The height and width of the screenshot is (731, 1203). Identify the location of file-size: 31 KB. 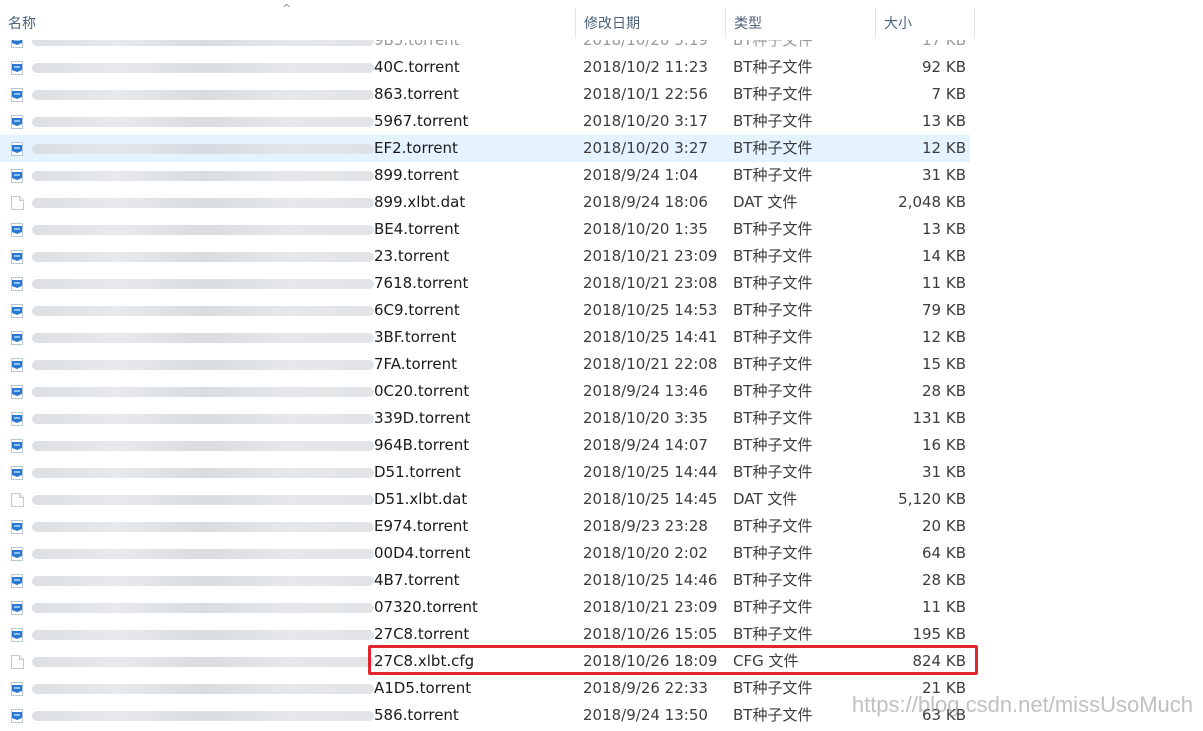
(944, 175).